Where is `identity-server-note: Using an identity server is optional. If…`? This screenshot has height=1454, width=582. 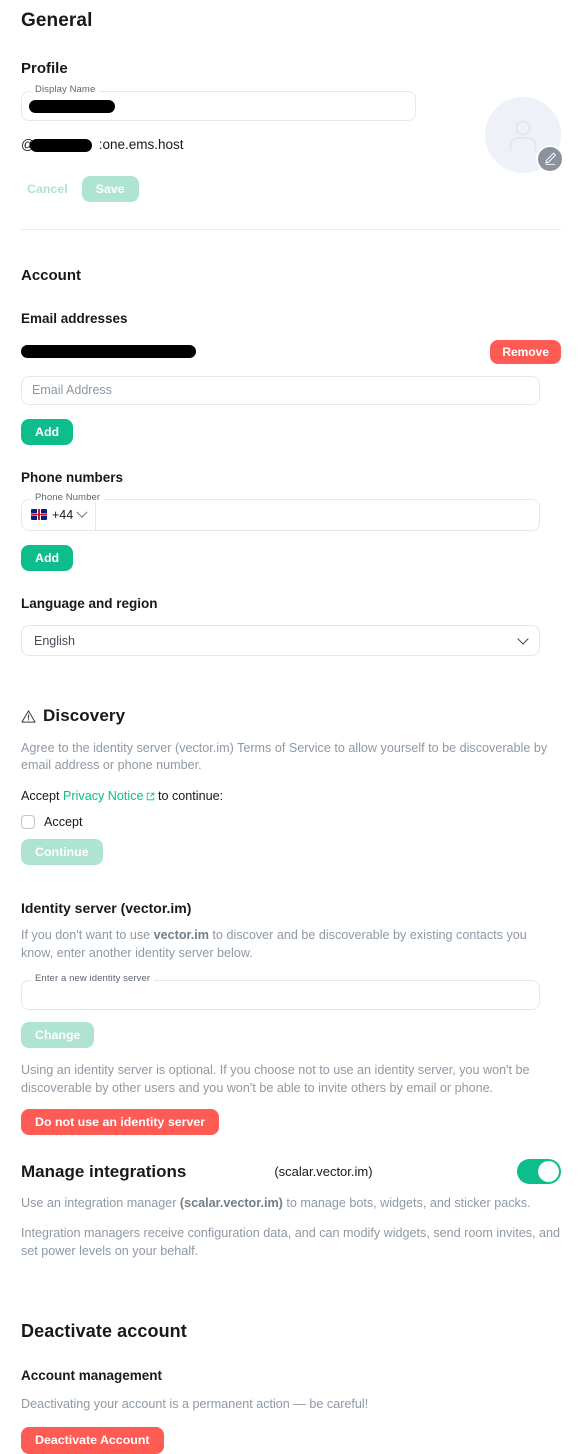
identity-server-note: Using an identity server is optional. If… is located at coordinates (275, 1078).